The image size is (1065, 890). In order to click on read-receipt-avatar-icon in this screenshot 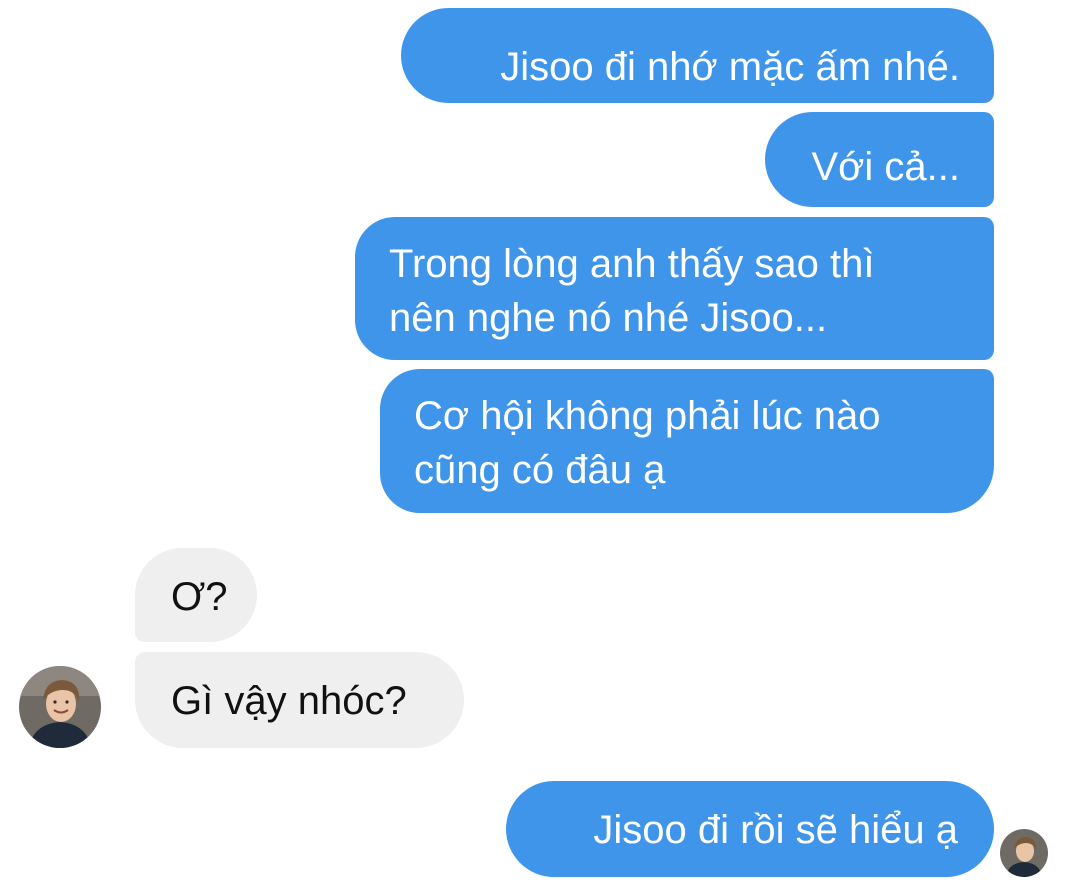, I will do `click(1024, 853)`.